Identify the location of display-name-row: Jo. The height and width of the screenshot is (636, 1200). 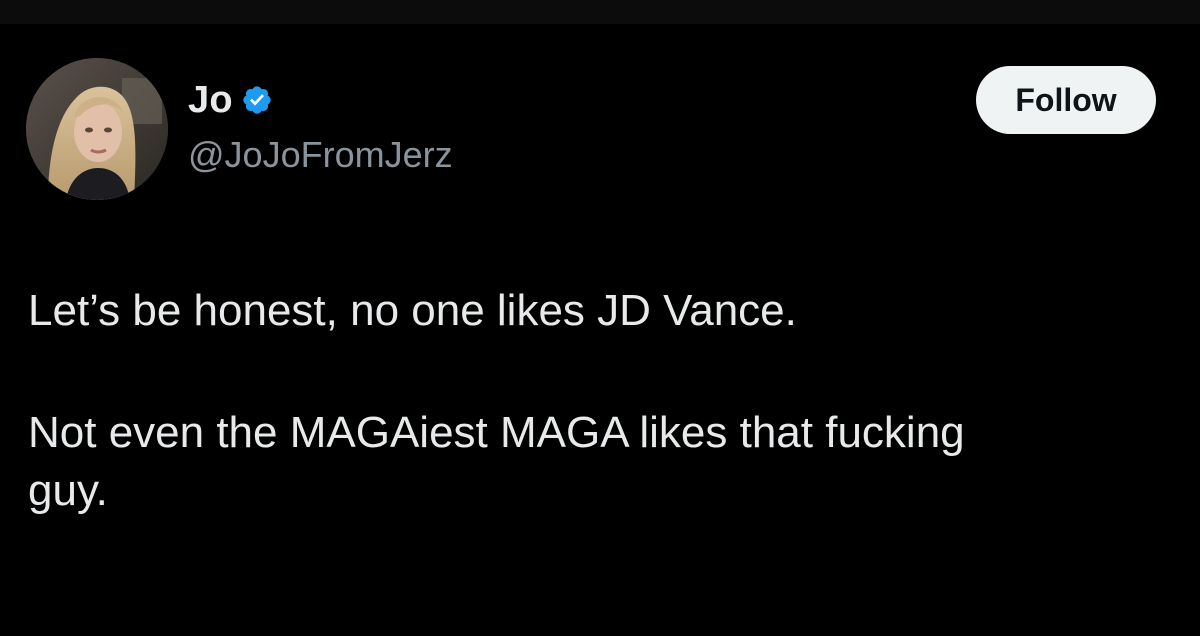
(320, 100).